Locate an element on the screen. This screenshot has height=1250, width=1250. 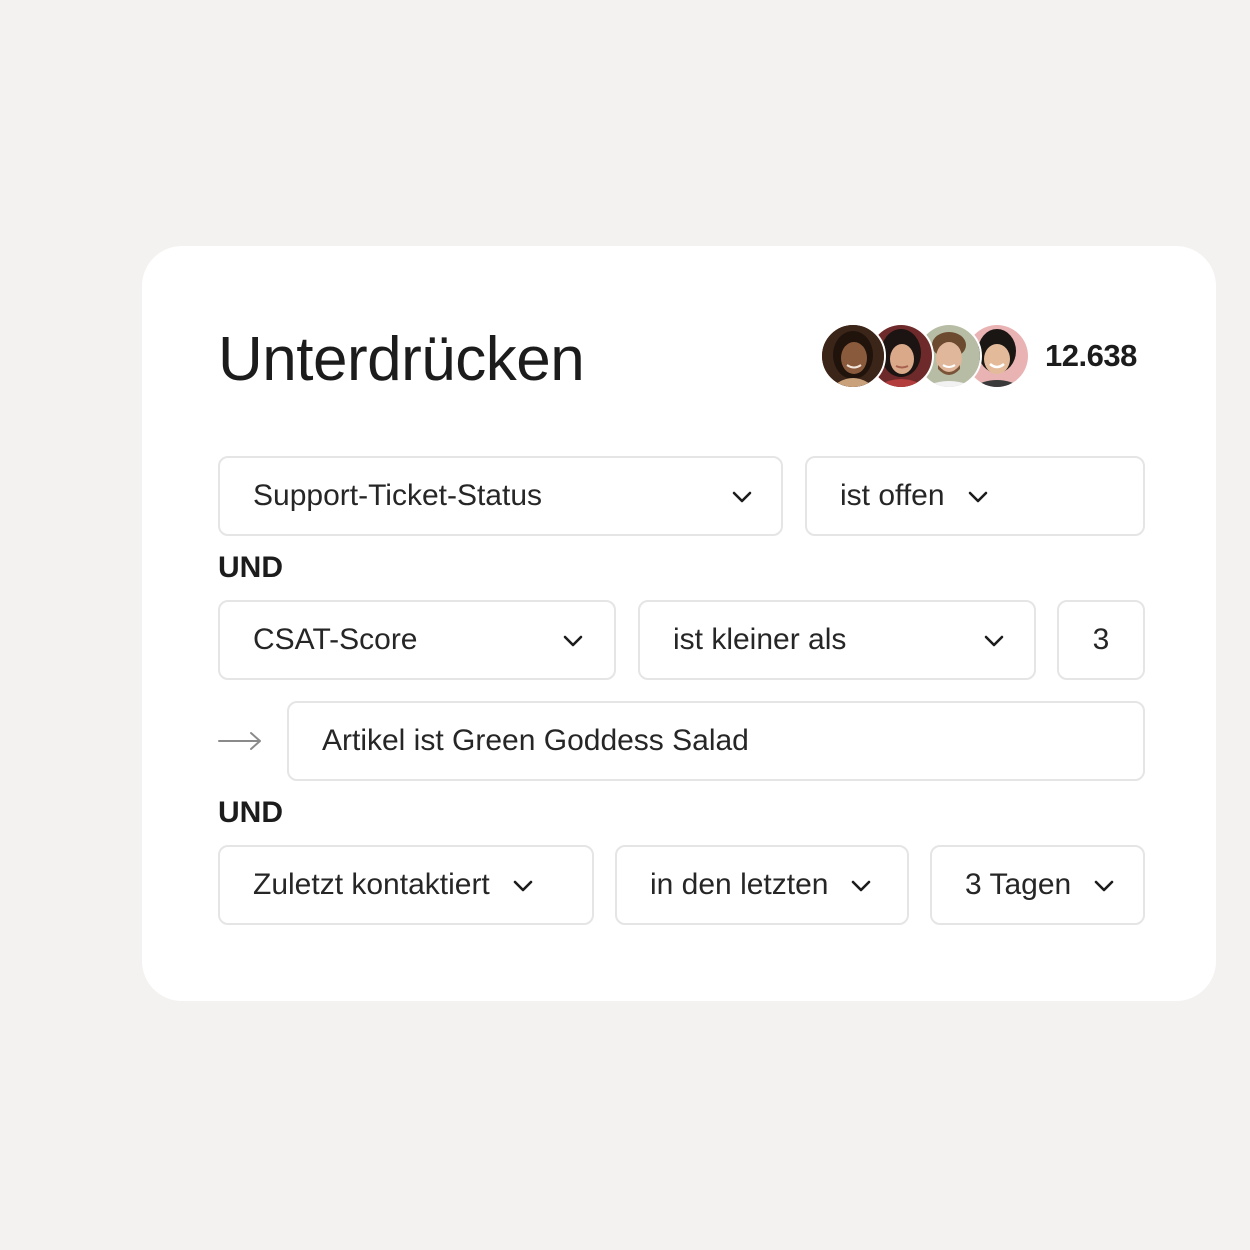
operator-dropdown-ist-kleiner-als: ist kleiner als is located at coordinates (837, 640).